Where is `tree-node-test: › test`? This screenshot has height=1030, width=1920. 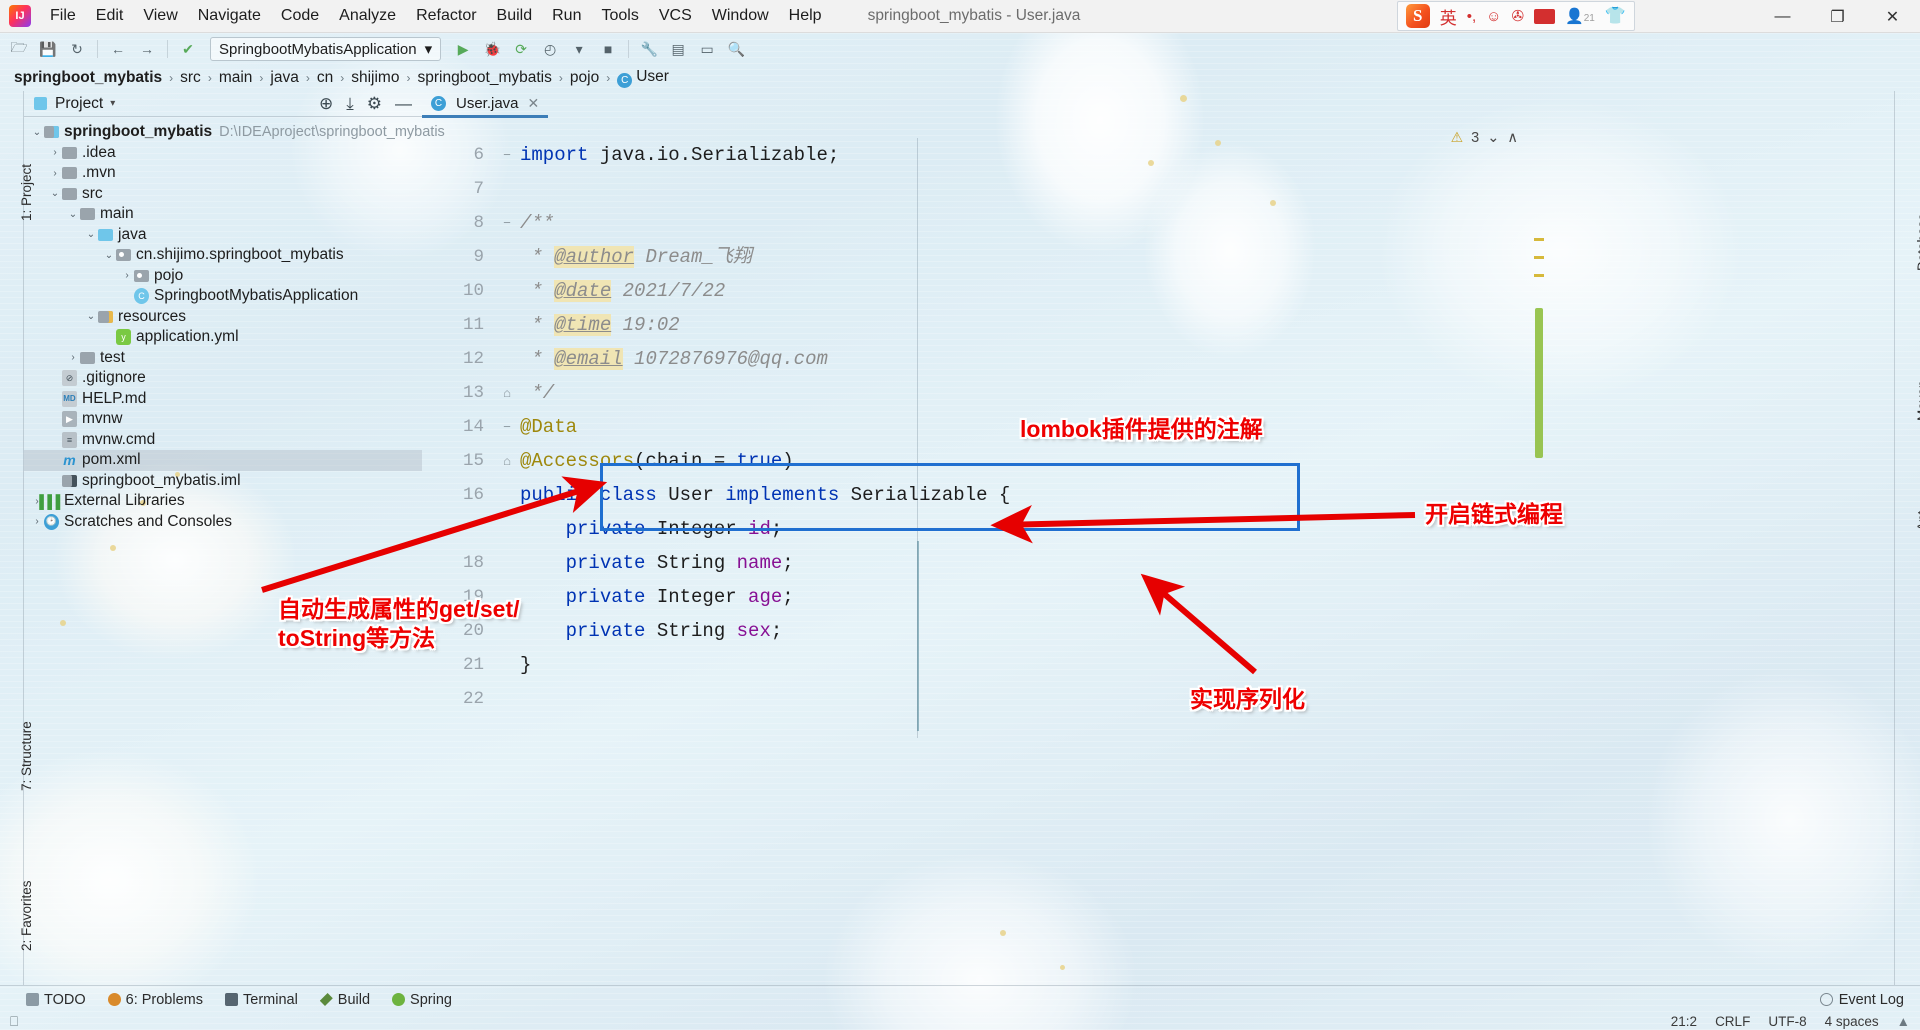 tree-node-test: › test is located at coordinates (223, 358).